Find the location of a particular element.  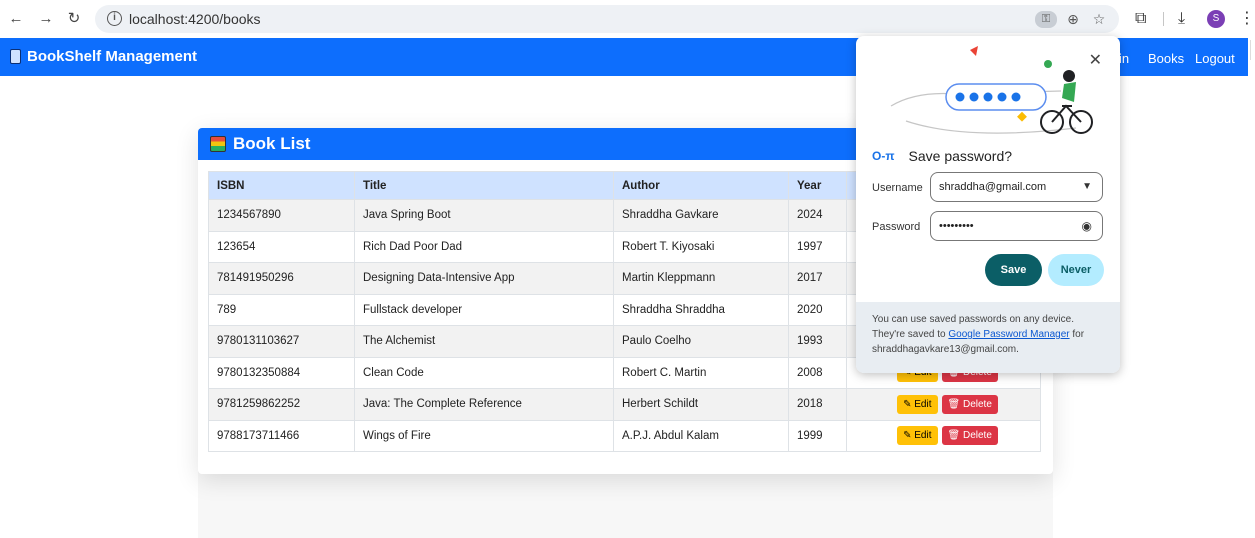

content-background is located at coordinates (625, 504).